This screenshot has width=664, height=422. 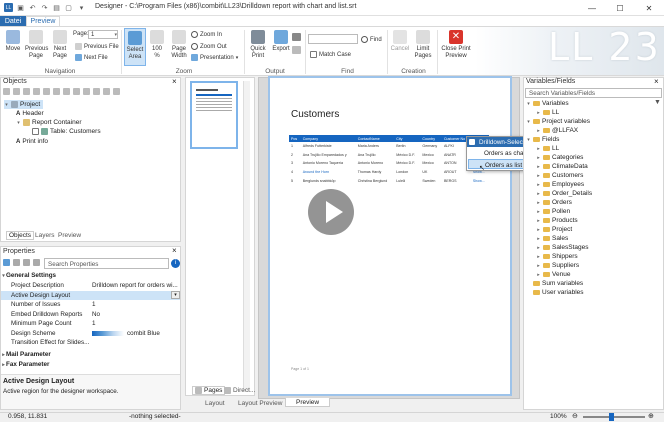 What do you see at coordinates (36, 262) in the screenshot?
I see `collapse-icon` at bounding box center [36, 262].